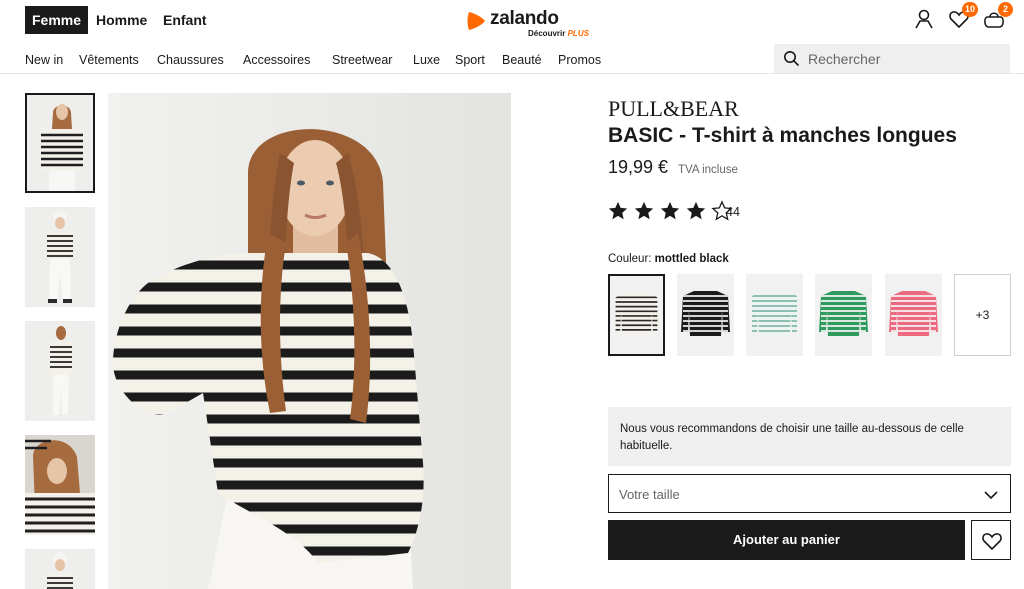 The width and height of the screenshot is (1024, 589). What do you see at coordinates (44, 60) in the screenshot?
I see `nav-item-new-in: New in` at bounding box center [44, 60].